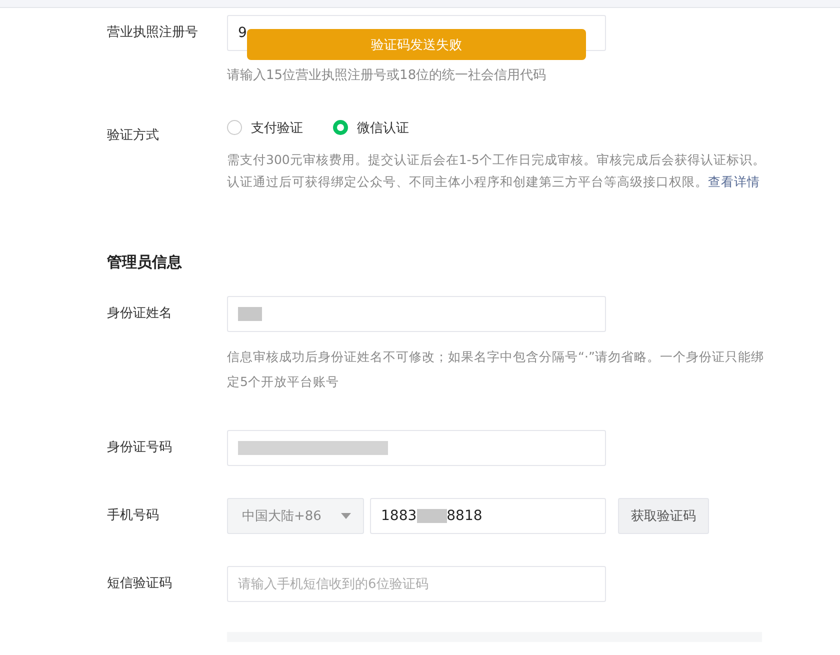 The image size is (840, 655). I want to click on radio-option: 微信认证, so click(371, 127).